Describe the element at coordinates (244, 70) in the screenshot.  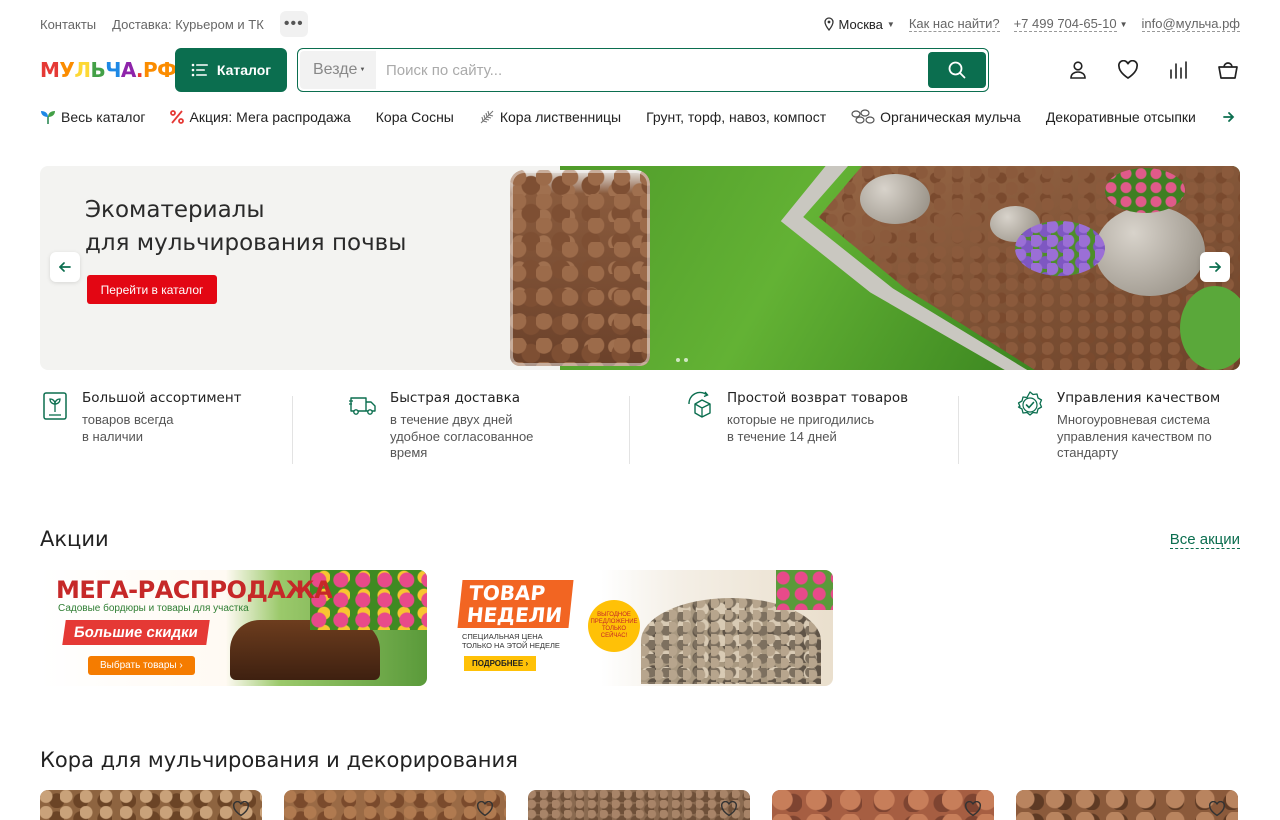
I see `catalog-label: Каталог` at that location.